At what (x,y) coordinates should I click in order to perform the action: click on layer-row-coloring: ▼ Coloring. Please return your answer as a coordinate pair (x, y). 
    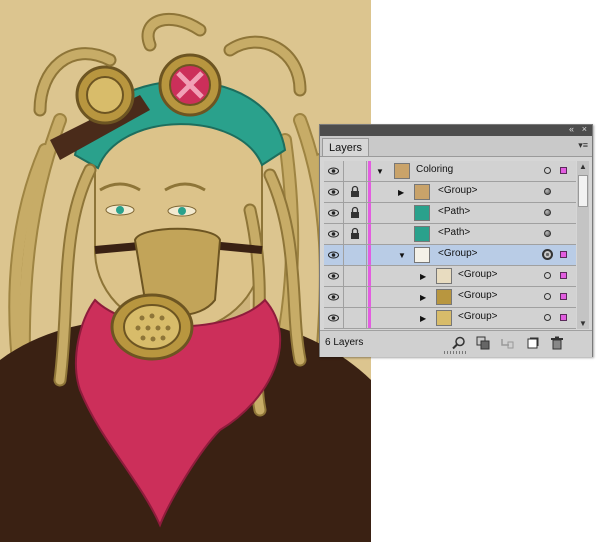
    Looking at the image, I should click on (450, 171).